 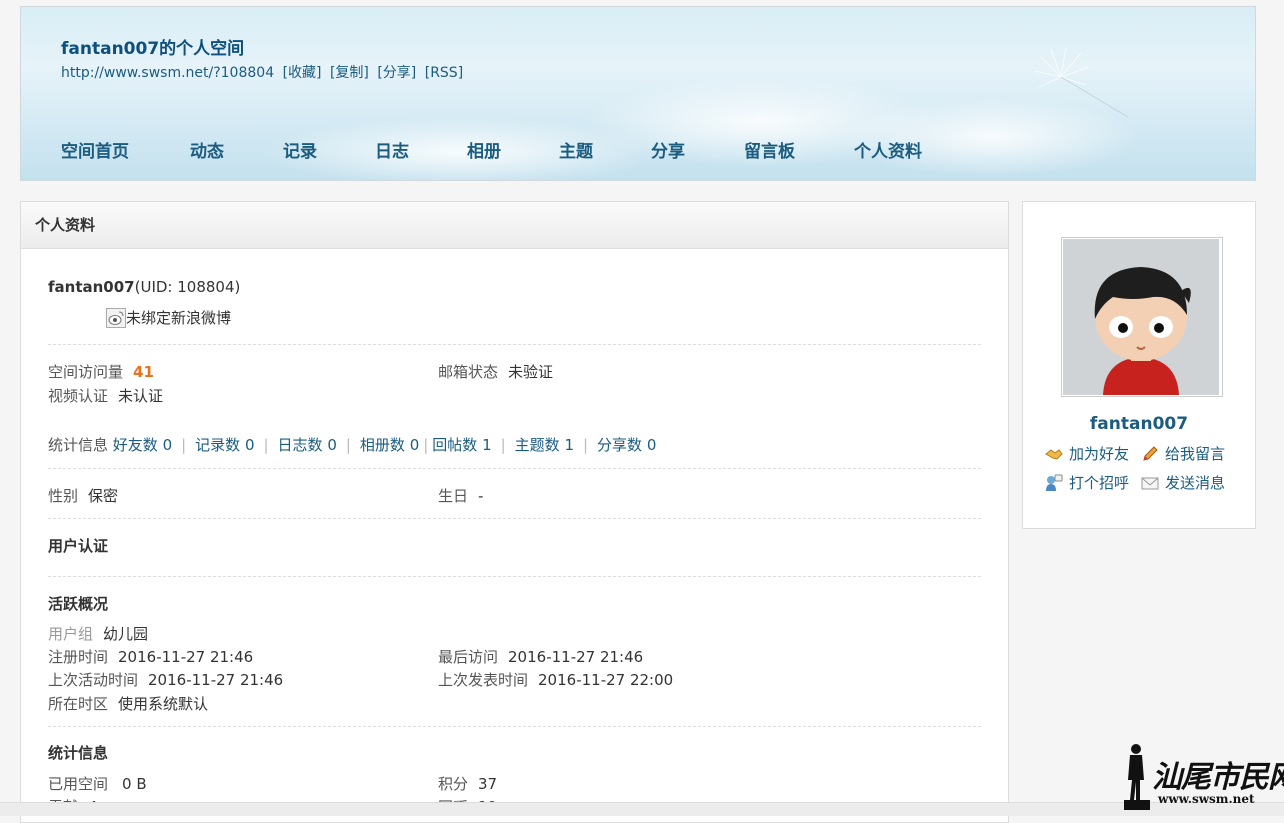 I want to click on used-space-row: 已用空间 0 B, so click(x=97, y=783).